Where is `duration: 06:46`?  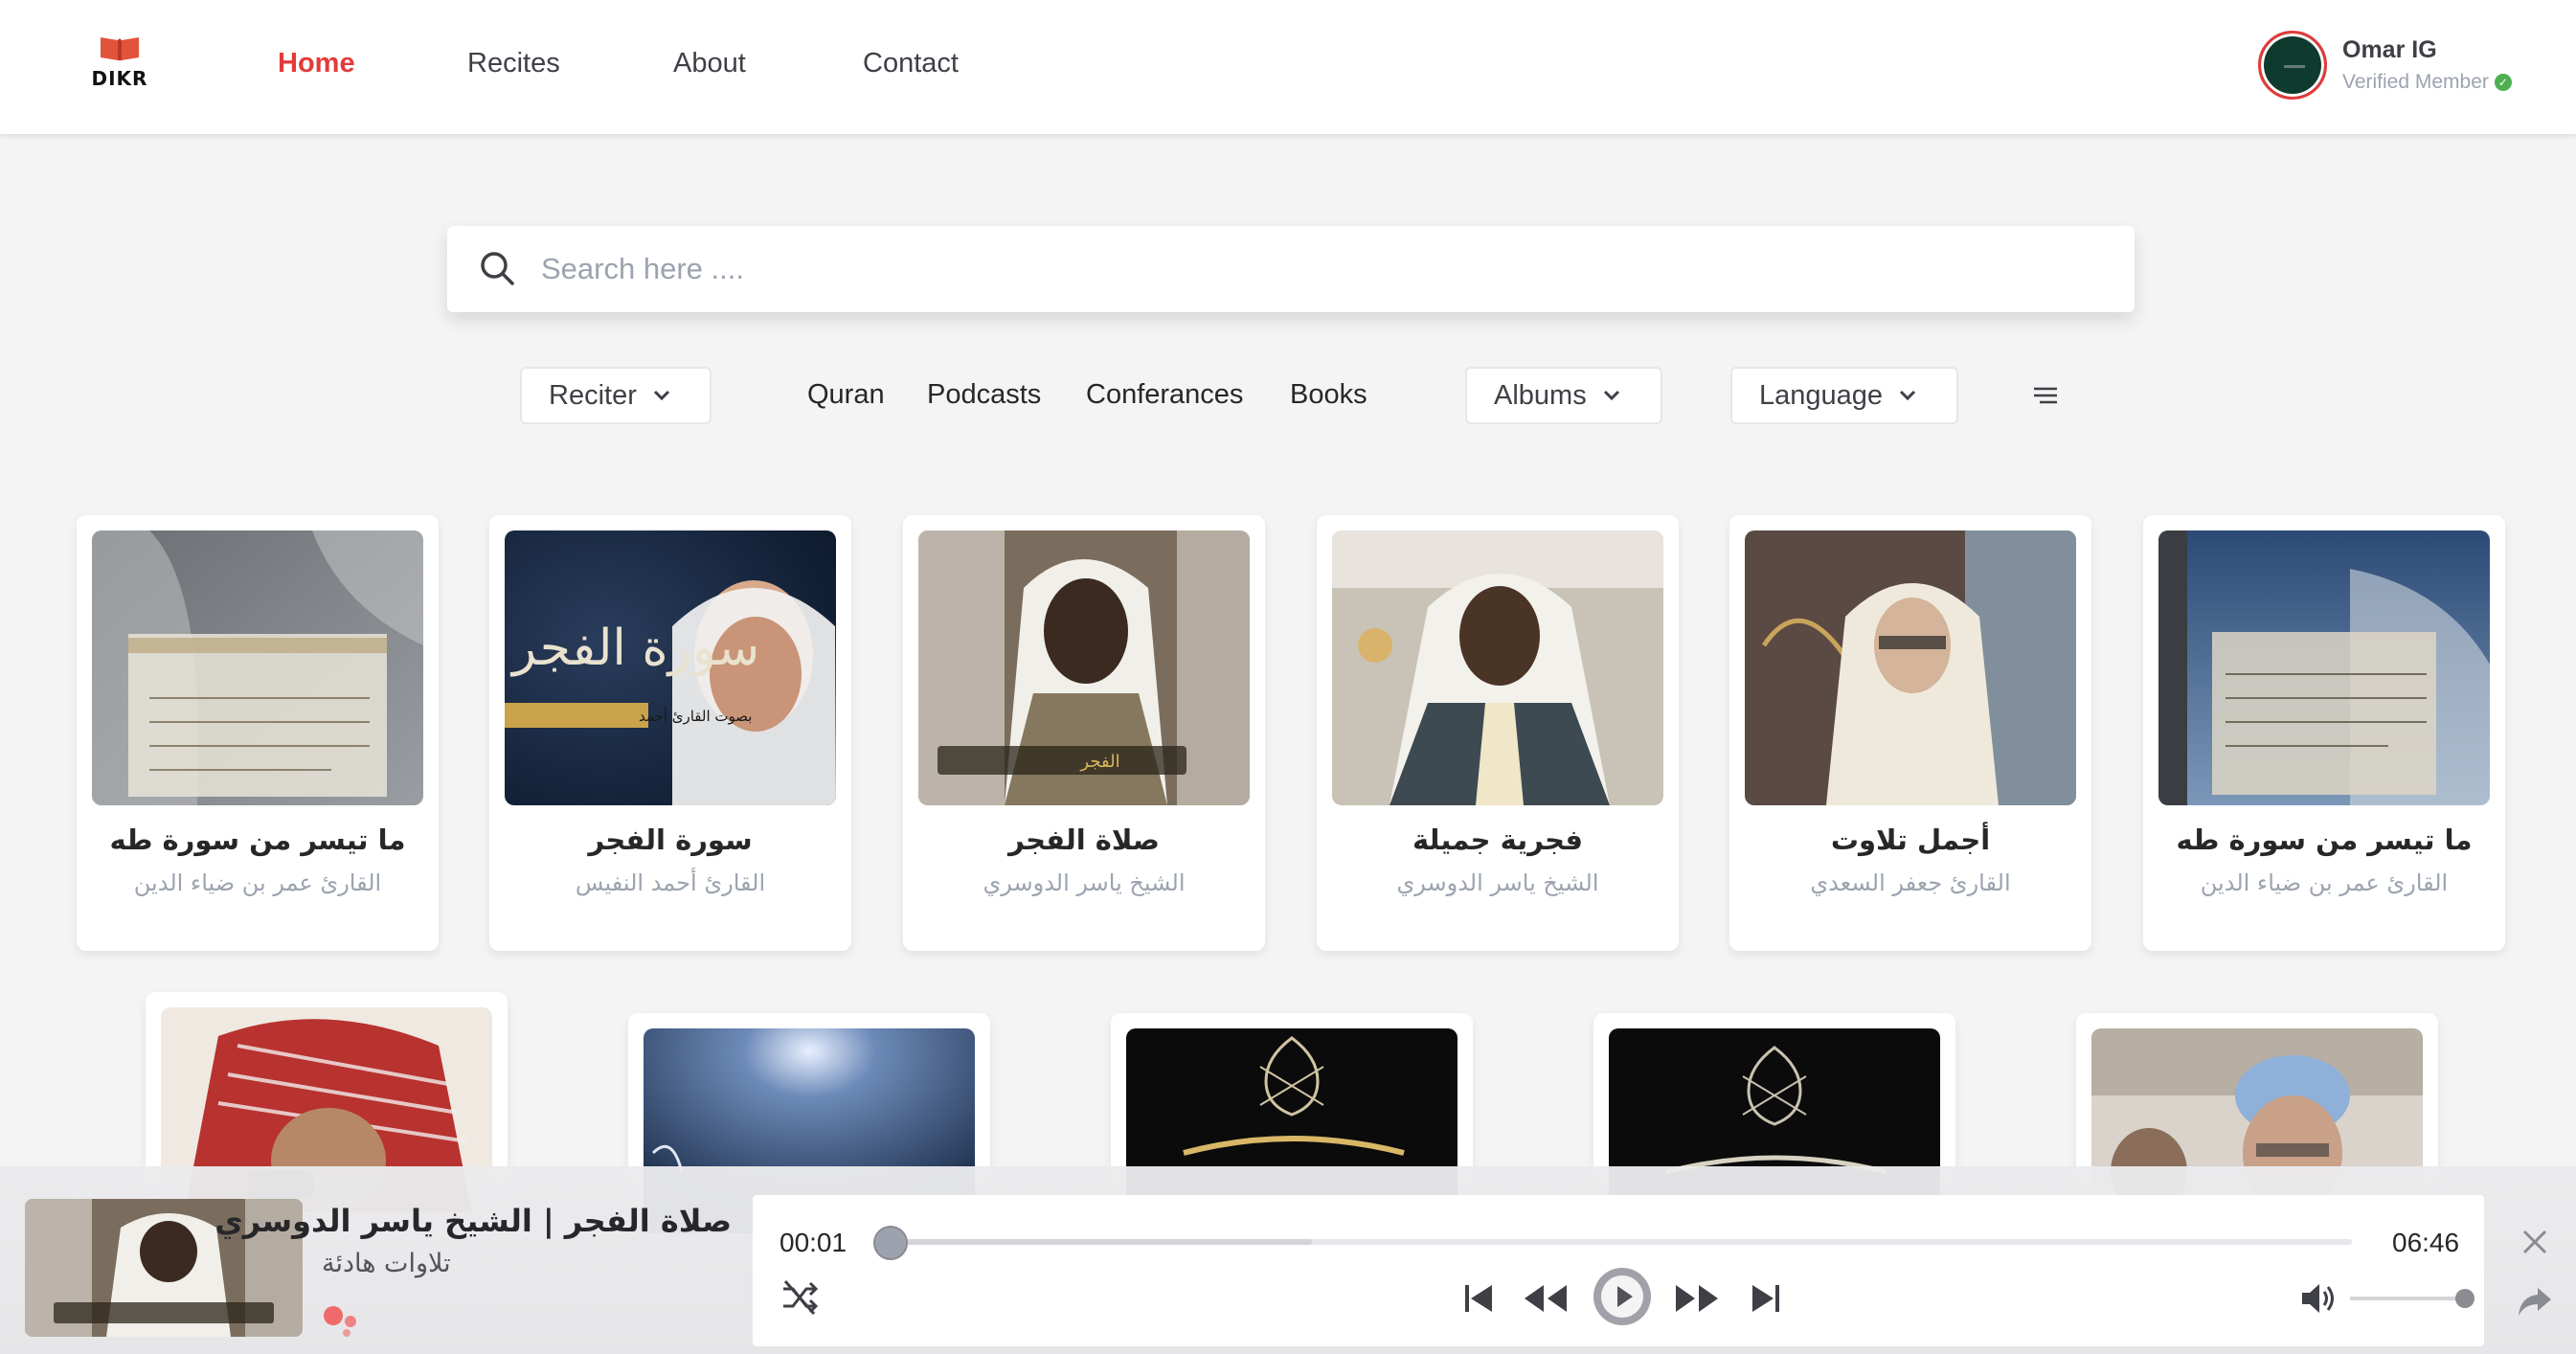
duration: 06:46 is located at coordinates (2426, 1242).